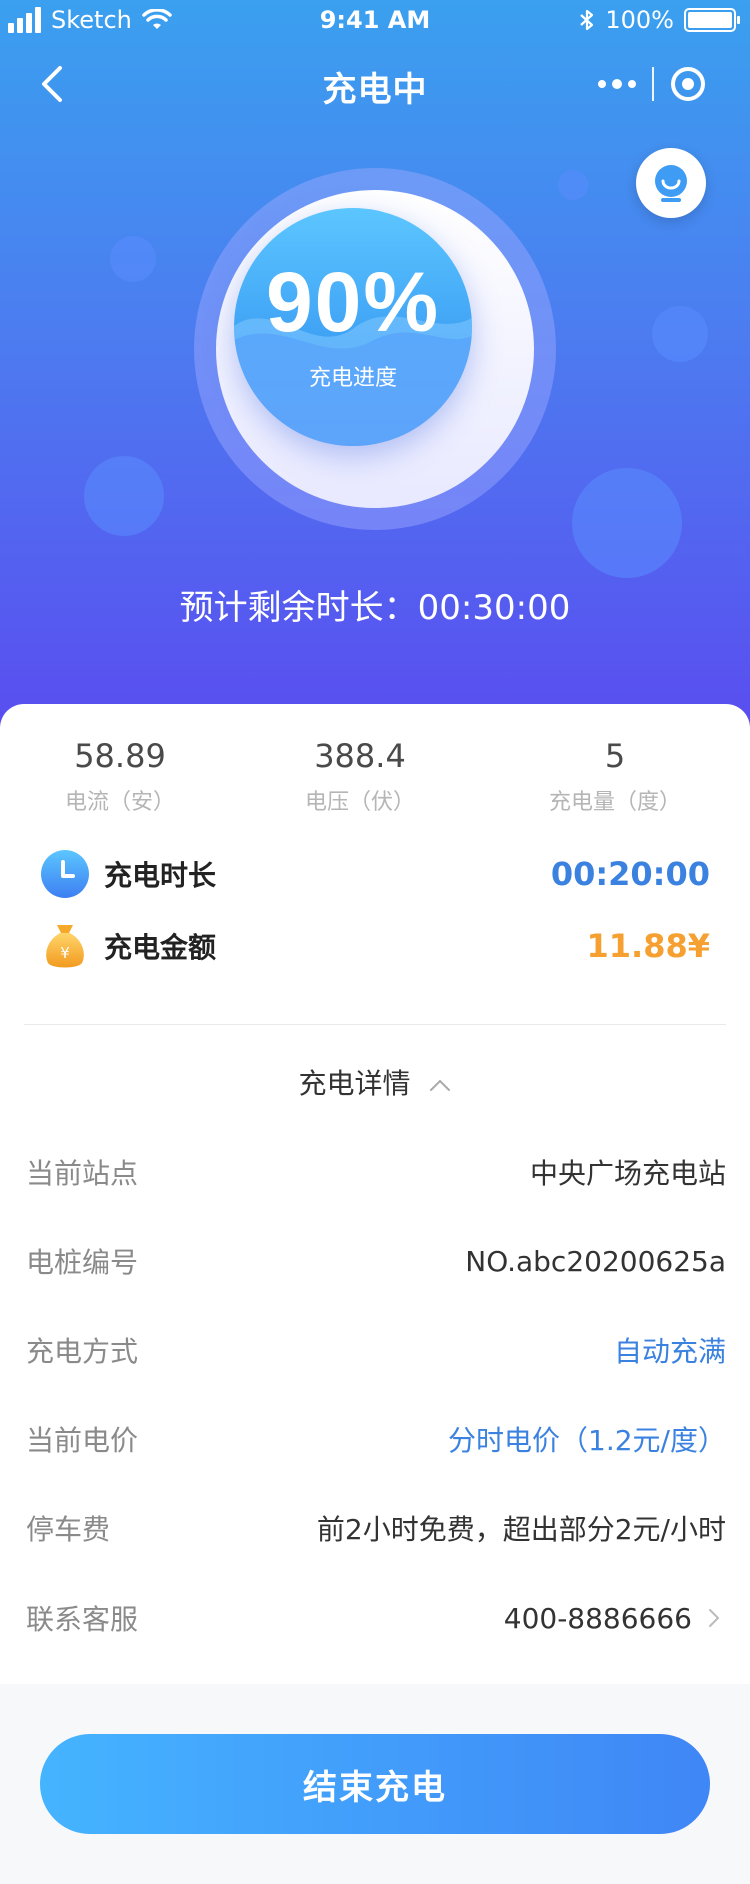 The width and height of the screenshot is (750, 1884). Describe the element at coordinates (119, 802) in the screenshot. I see `stat-label: 电流（安）` at that location.